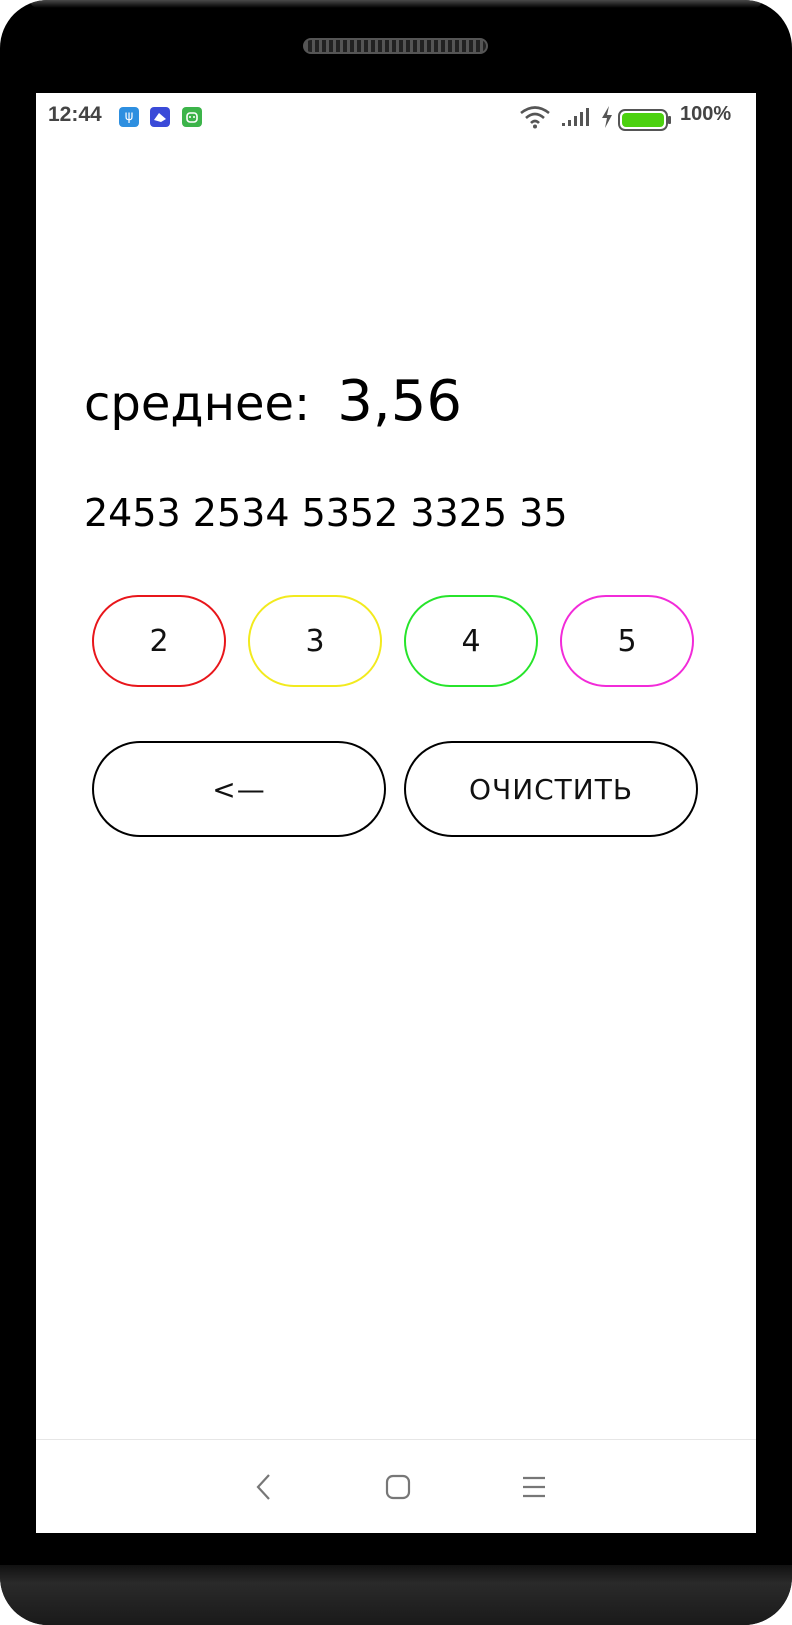 The image size is (792, 1625). I want to click on average-row: среднее: 3,56, so click(273, 401).